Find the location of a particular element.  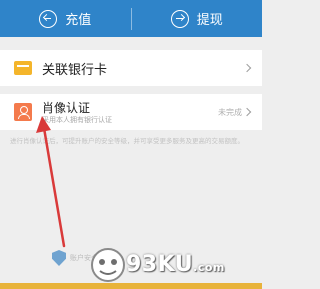

portrait-status: 未完成 is located at coordinates (230, 112).